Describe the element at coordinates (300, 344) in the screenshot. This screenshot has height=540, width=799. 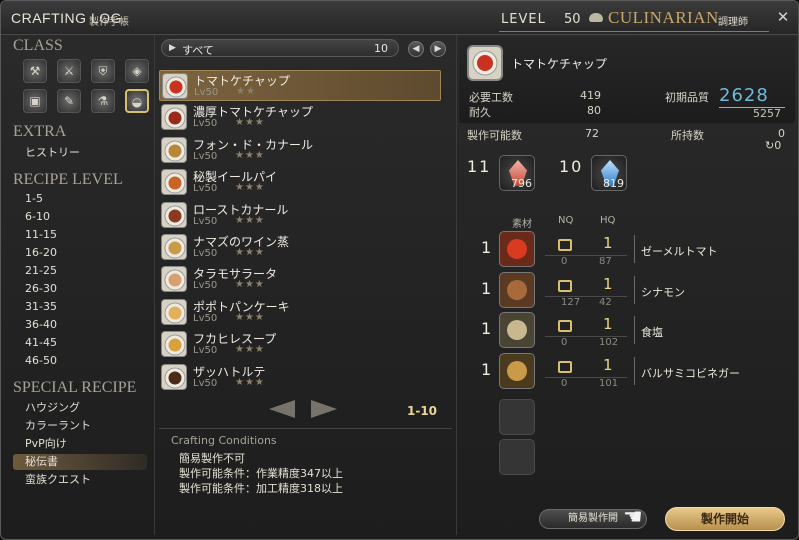
I see `recipe-row: フカヒレスープ Lv50 ★★★` at that location.